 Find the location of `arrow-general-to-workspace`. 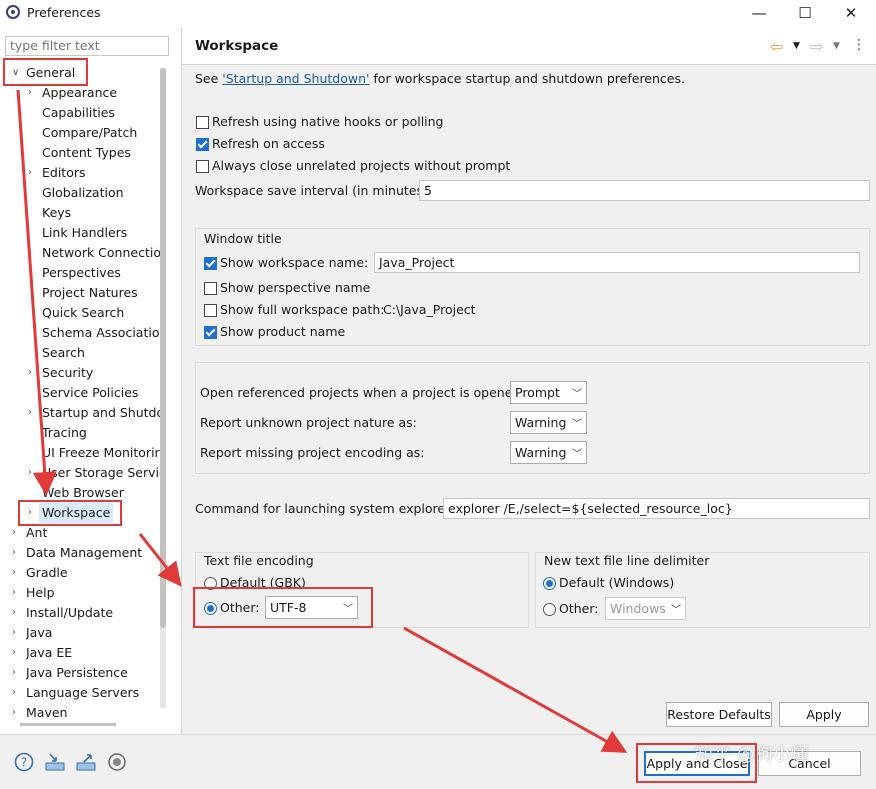

arrow-general-to-workspace is located at coordinates (36, 292).